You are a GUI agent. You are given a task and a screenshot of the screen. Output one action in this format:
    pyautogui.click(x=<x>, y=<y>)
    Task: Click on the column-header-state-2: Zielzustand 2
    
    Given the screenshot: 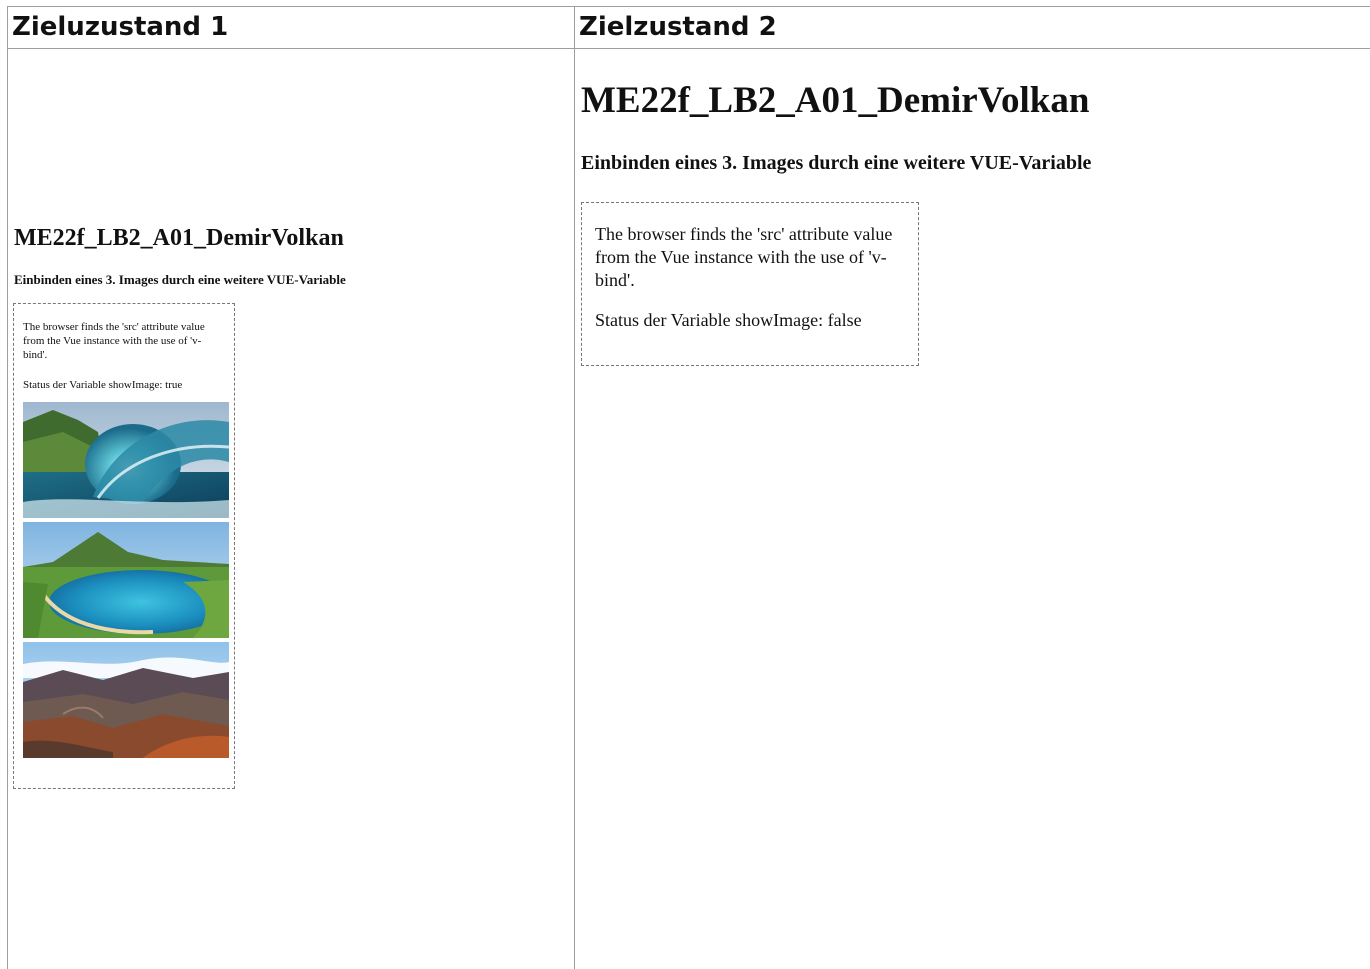 What is the action you would take?
    pyautogui.click(x=972, y=28)
    